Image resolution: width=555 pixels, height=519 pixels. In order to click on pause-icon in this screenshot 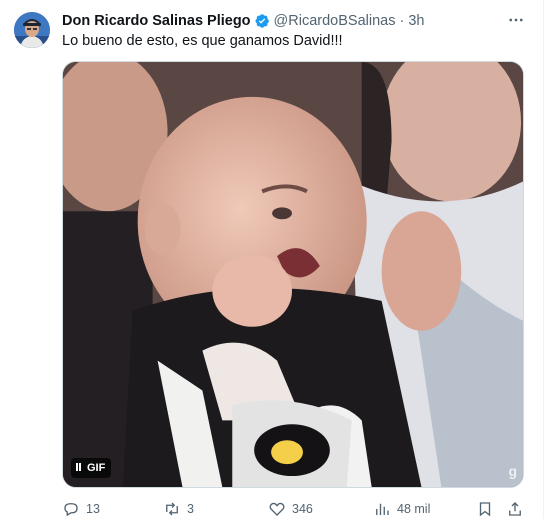, I will do `click(79, 468)`.